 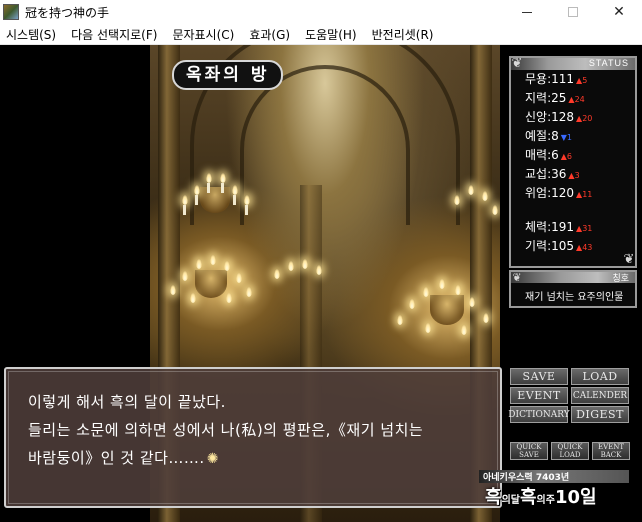 I want to click on stat-row: 체력: 191 ▲ 31, so click(x=558, y=227).